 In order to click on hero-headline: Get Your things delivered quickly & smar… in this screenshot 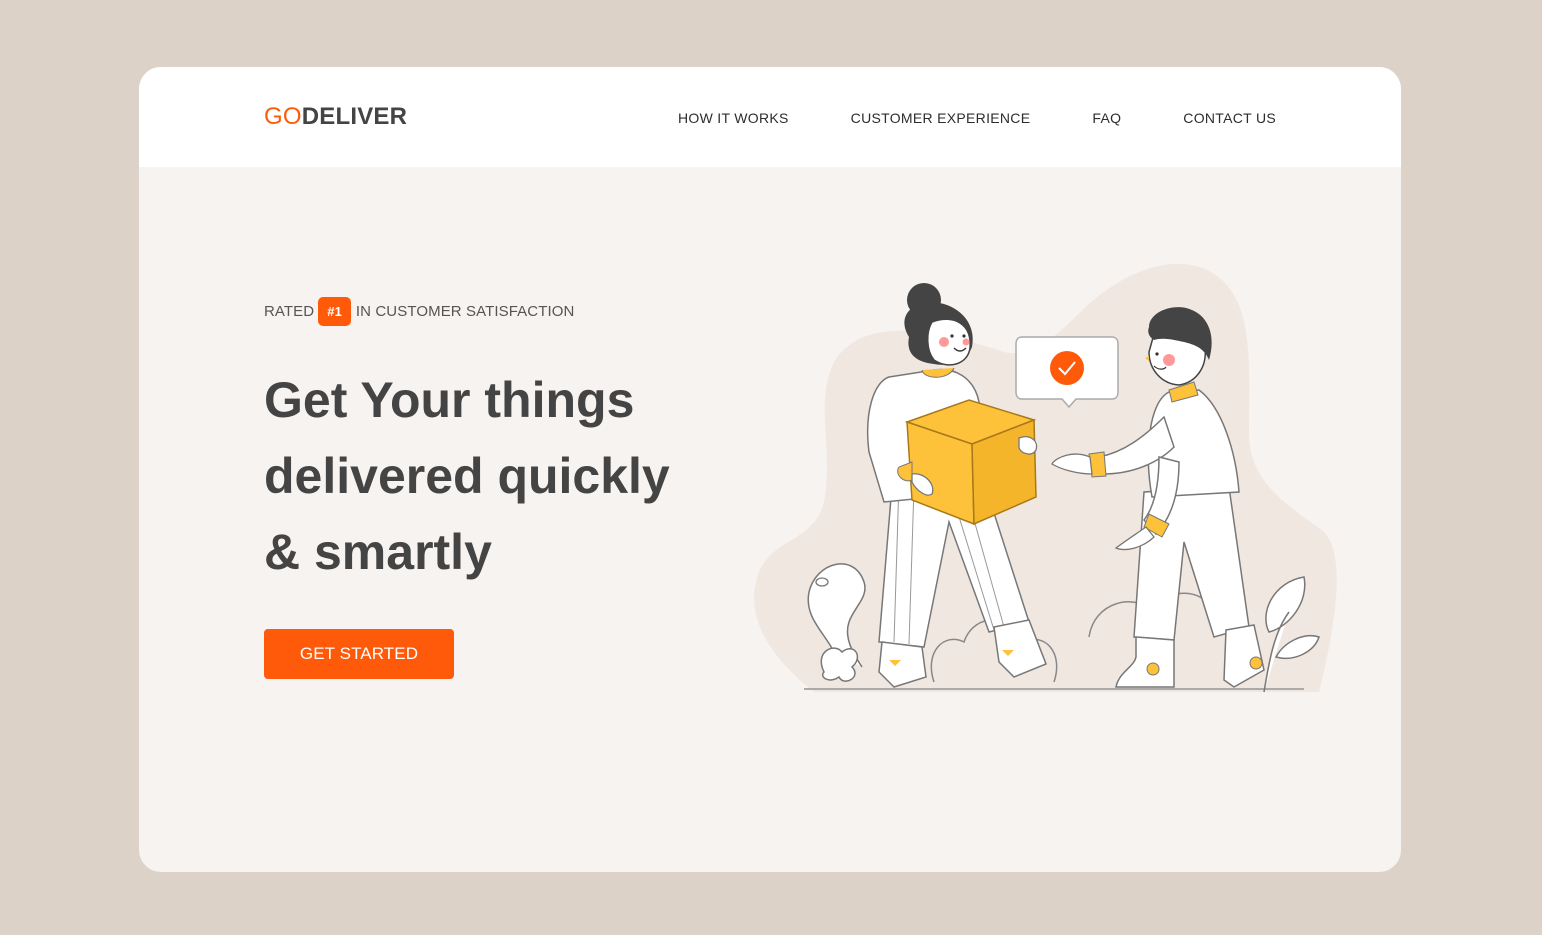, I will do `click(499, 476)`.